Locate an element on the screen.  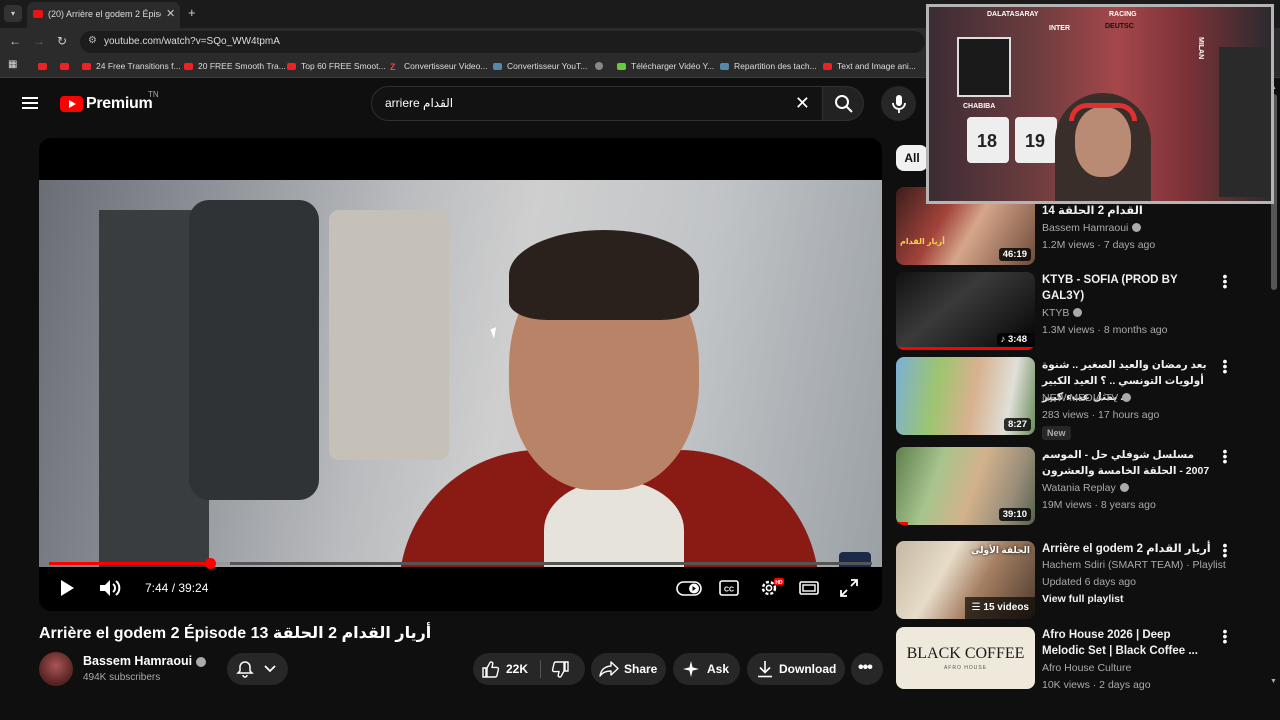
forward-icon: → is located at coordinates (39, 41).